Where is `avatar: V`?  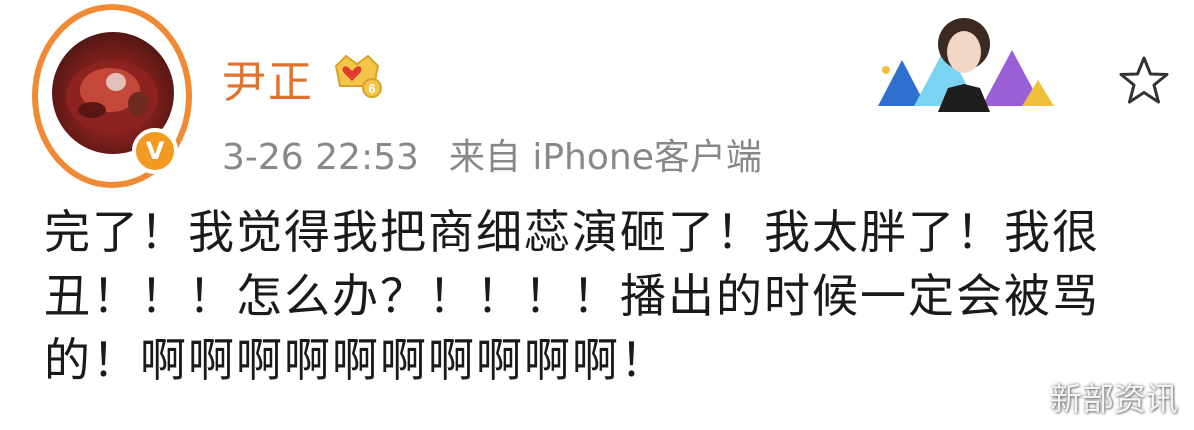
avatar: V is located at coordinates (116, 98).